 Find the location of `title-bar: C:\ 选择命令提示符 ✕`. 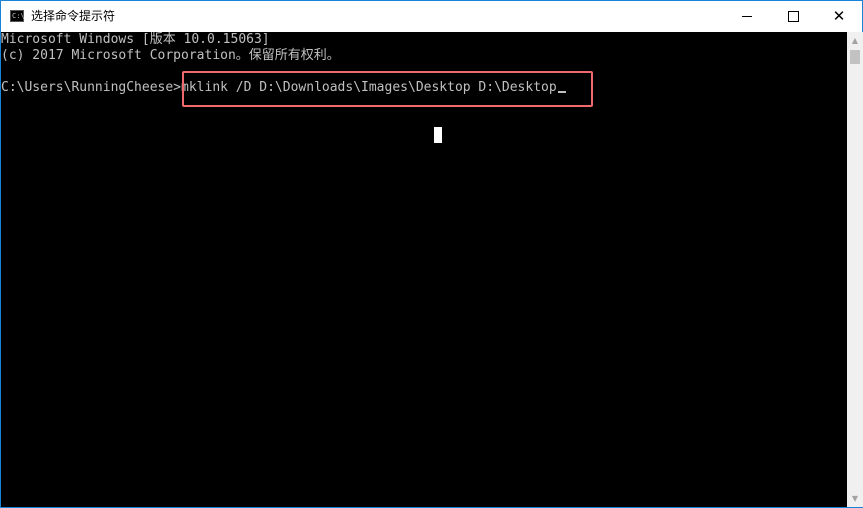

title-bar: C:\ 选择命令提示符 ✕ is located at coordinates (431, 16).